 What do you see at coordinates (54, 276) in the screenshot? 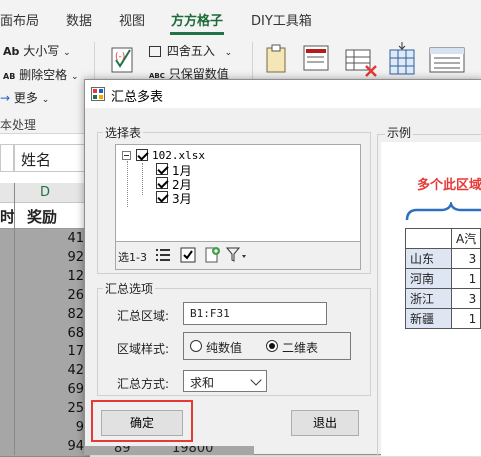
I see `reward-cell: 12` at bounding box center [54, 276].